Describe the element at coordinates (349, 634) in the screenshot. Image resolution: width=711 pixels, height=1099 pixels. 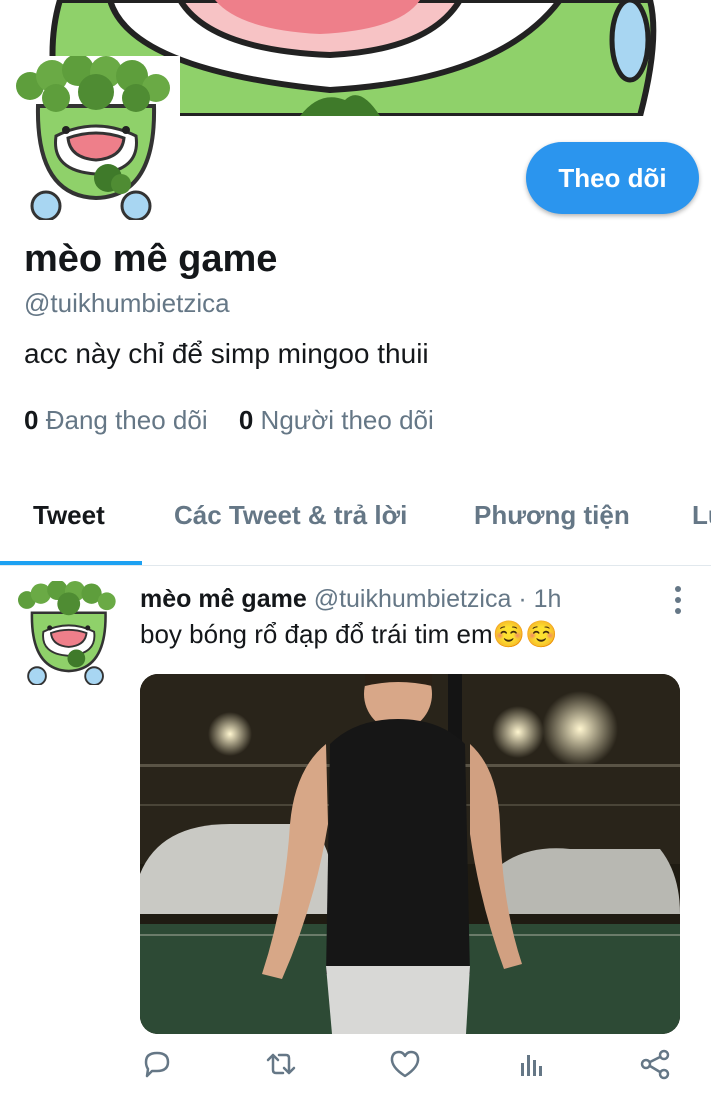
I see `tweet-text: boy bóng rổ đạp đổ trái tim em☺️☺️` at that location.